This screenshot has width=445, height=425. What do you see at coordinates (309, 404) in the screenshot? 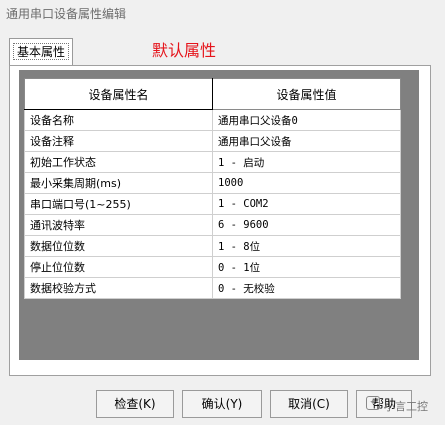
I see `cancel-button: 取消(C)` at bounding box center [309, 404].